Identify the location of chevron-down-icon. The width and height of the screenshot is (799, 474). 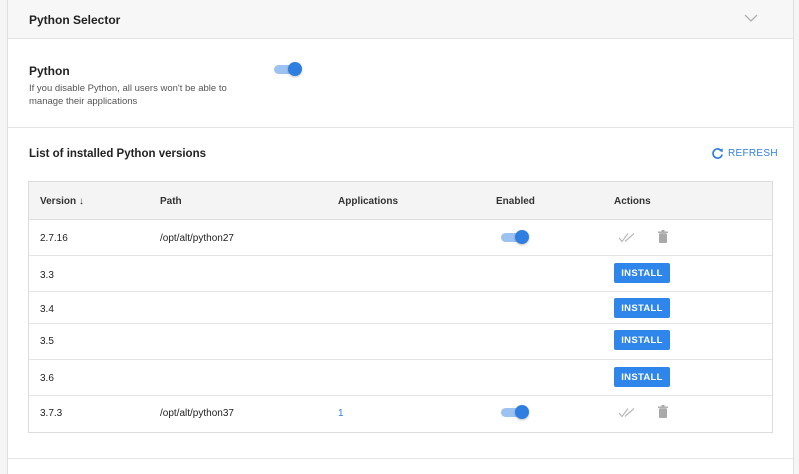
(751, 18).